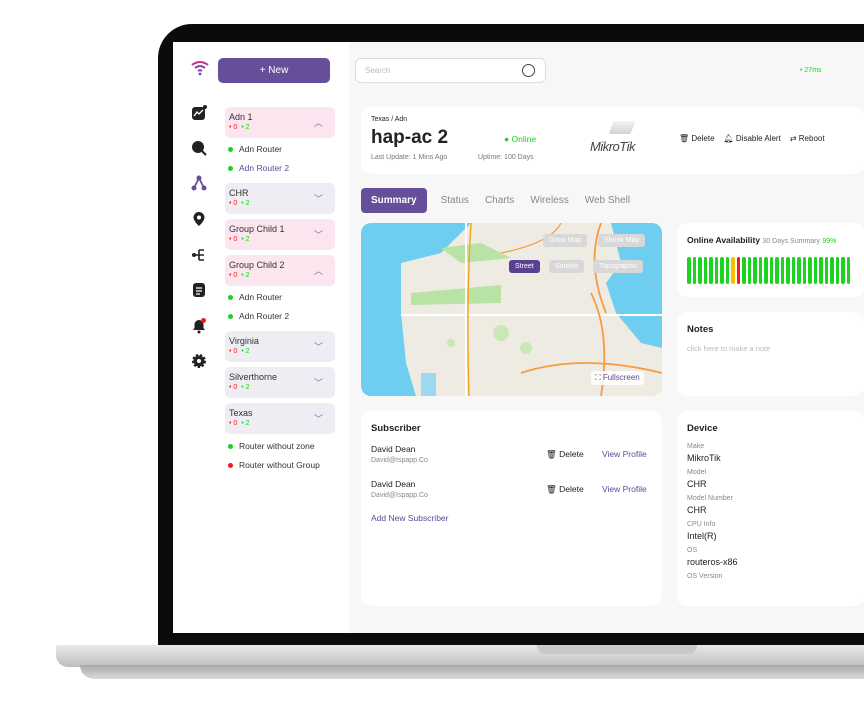 Image resolution: width=864 pixels, height=710 pixels. I want to click on grow-map-button: Grow Map, so click(565, 240).